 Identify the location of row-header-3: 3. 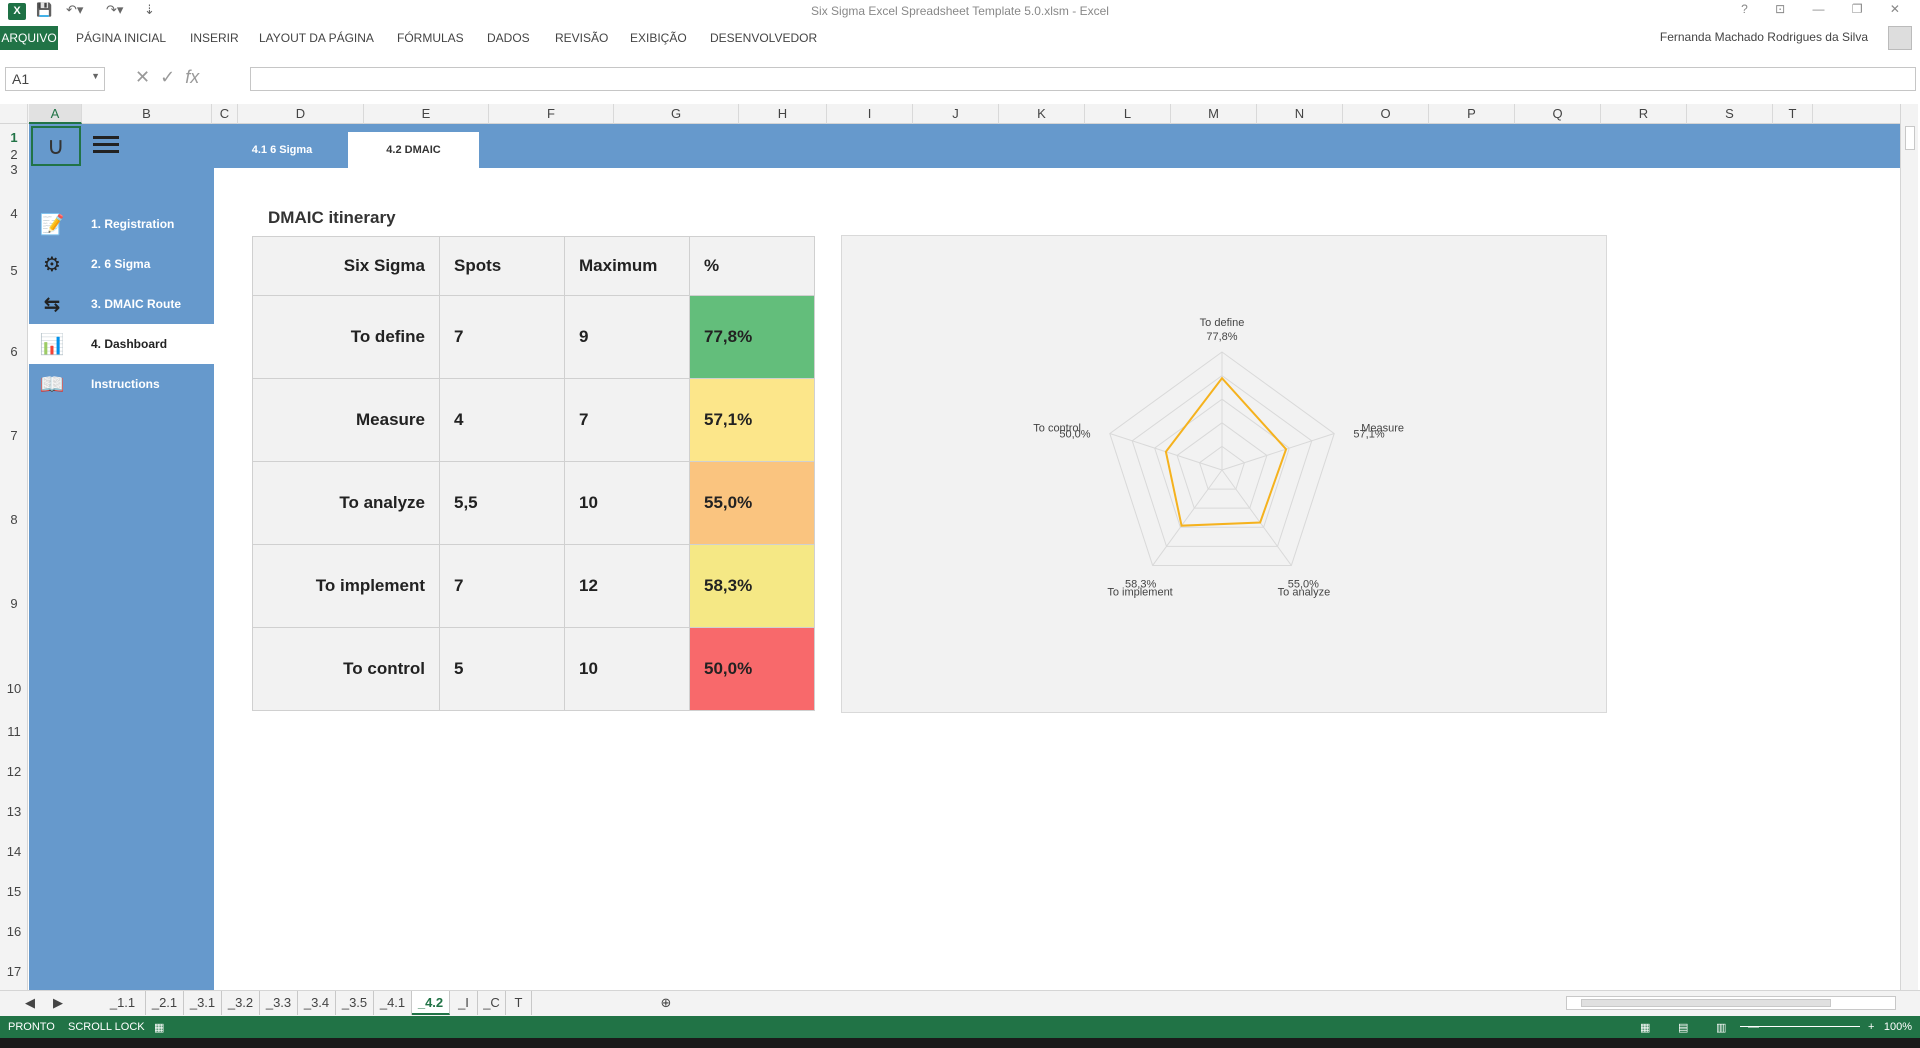
(14, 169).